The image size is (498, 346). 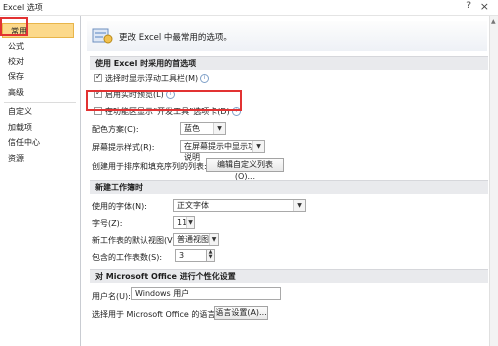 What do you see at coordinates (287, 36) in the screenshot?
I see `page-header: 更改 Excel 中最常用的选项。` at bounding box center [287, 36].